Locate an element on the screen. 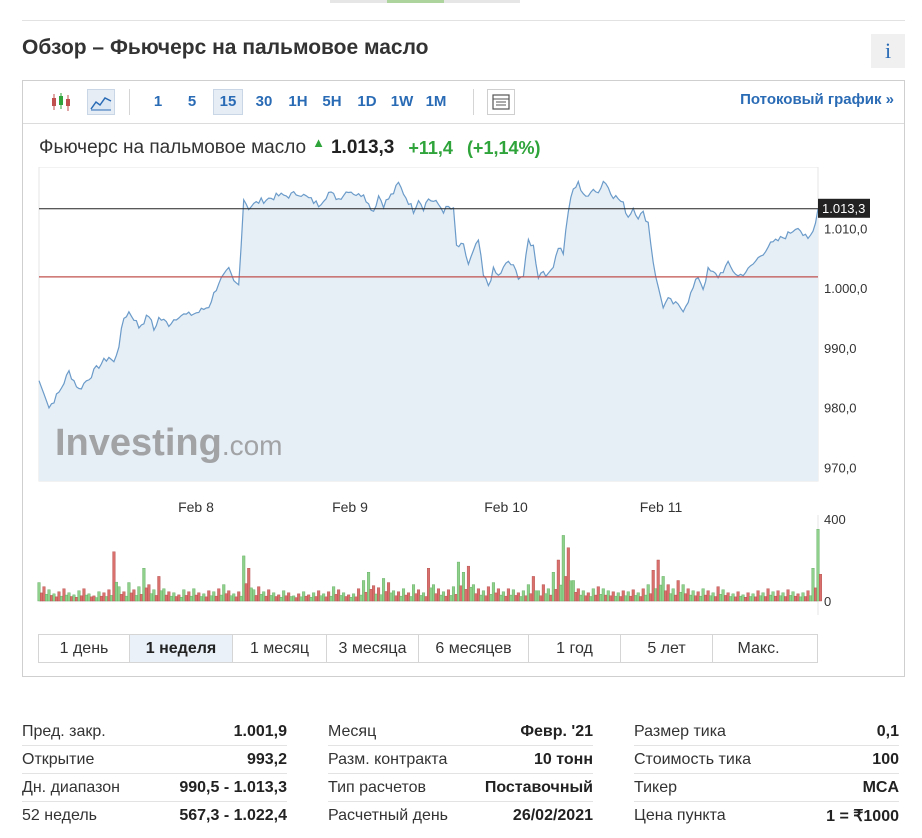 The width and height of the screenshot is (922, 838). candlestick-icon is located at coordinates (61, 102).